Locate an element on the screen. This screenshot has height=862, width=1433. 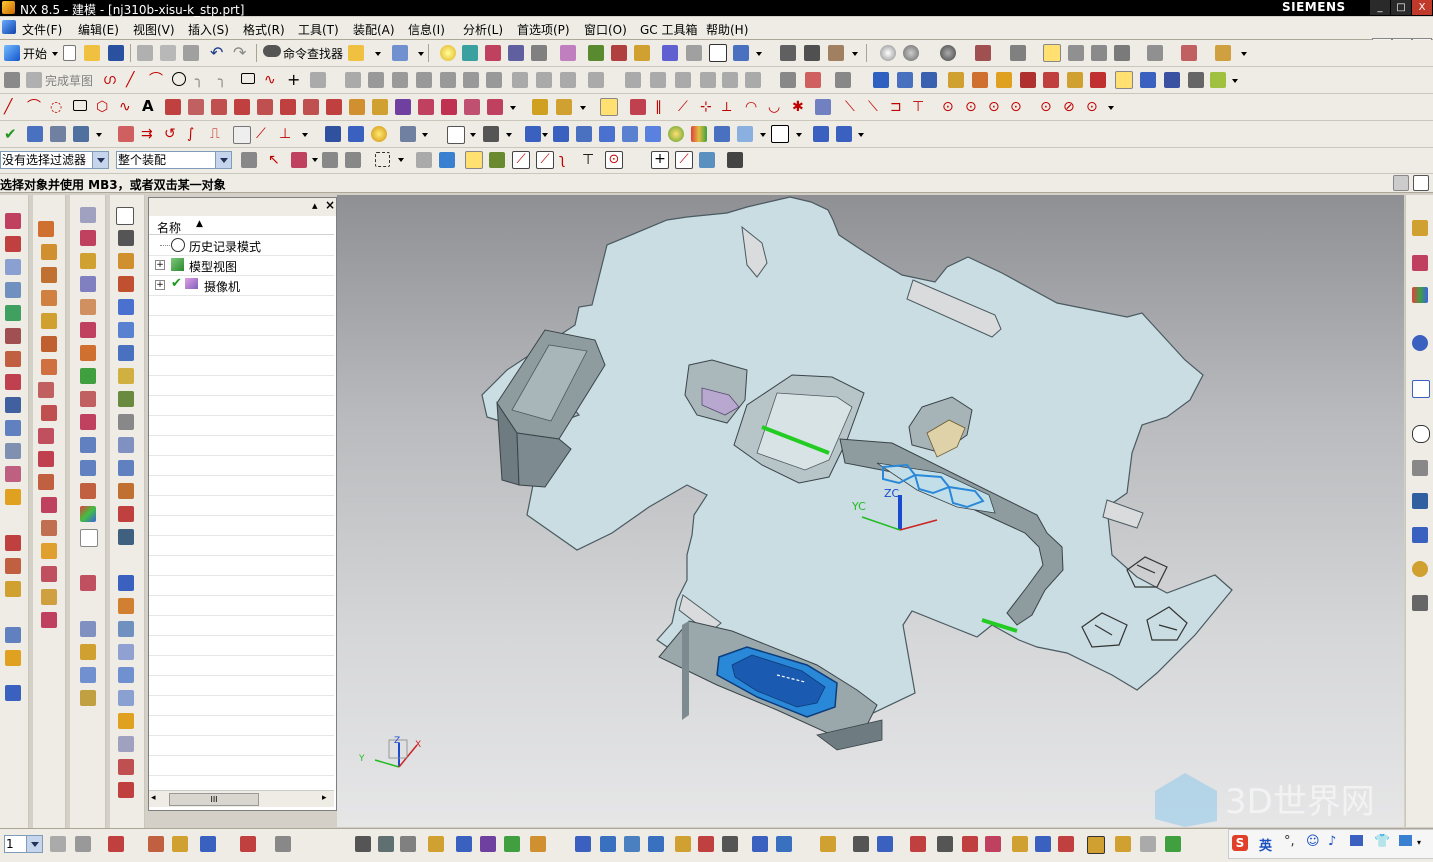
move-object-icon is located at coordinates (609, 107).